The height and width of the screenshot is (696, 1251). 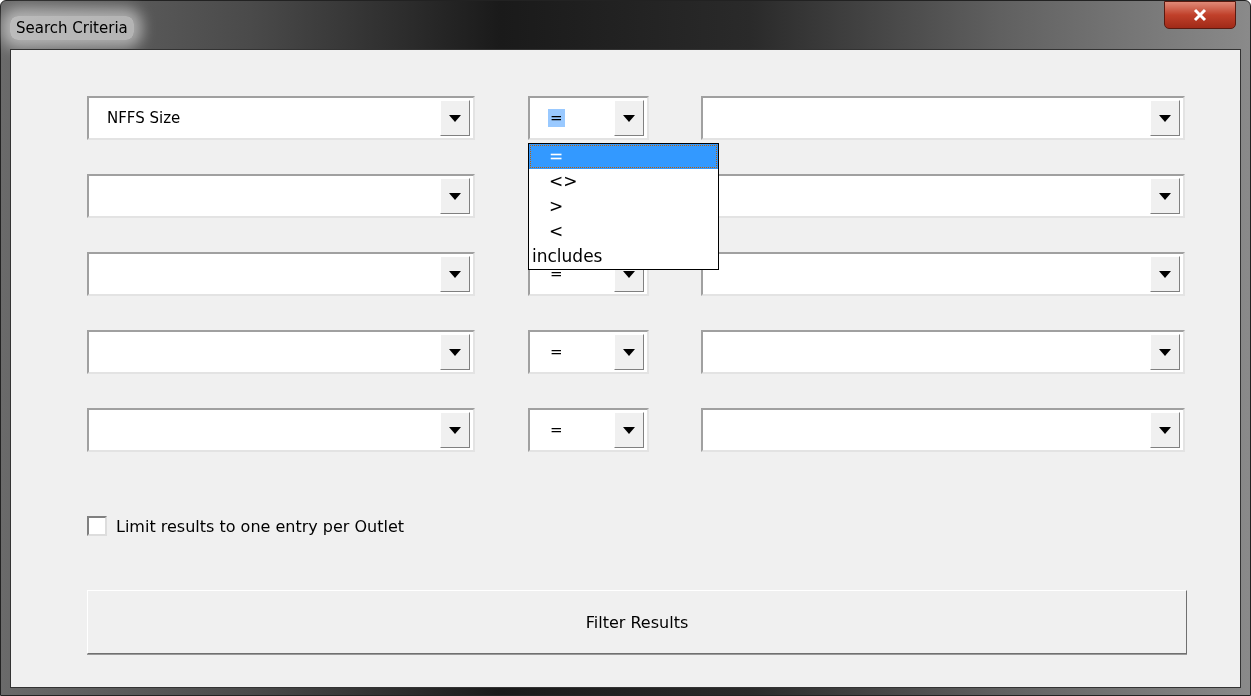 What do you see at coordinates (623, 231) in the screenshot?
I see `operator-option: <` at bounding box center [623, 231].